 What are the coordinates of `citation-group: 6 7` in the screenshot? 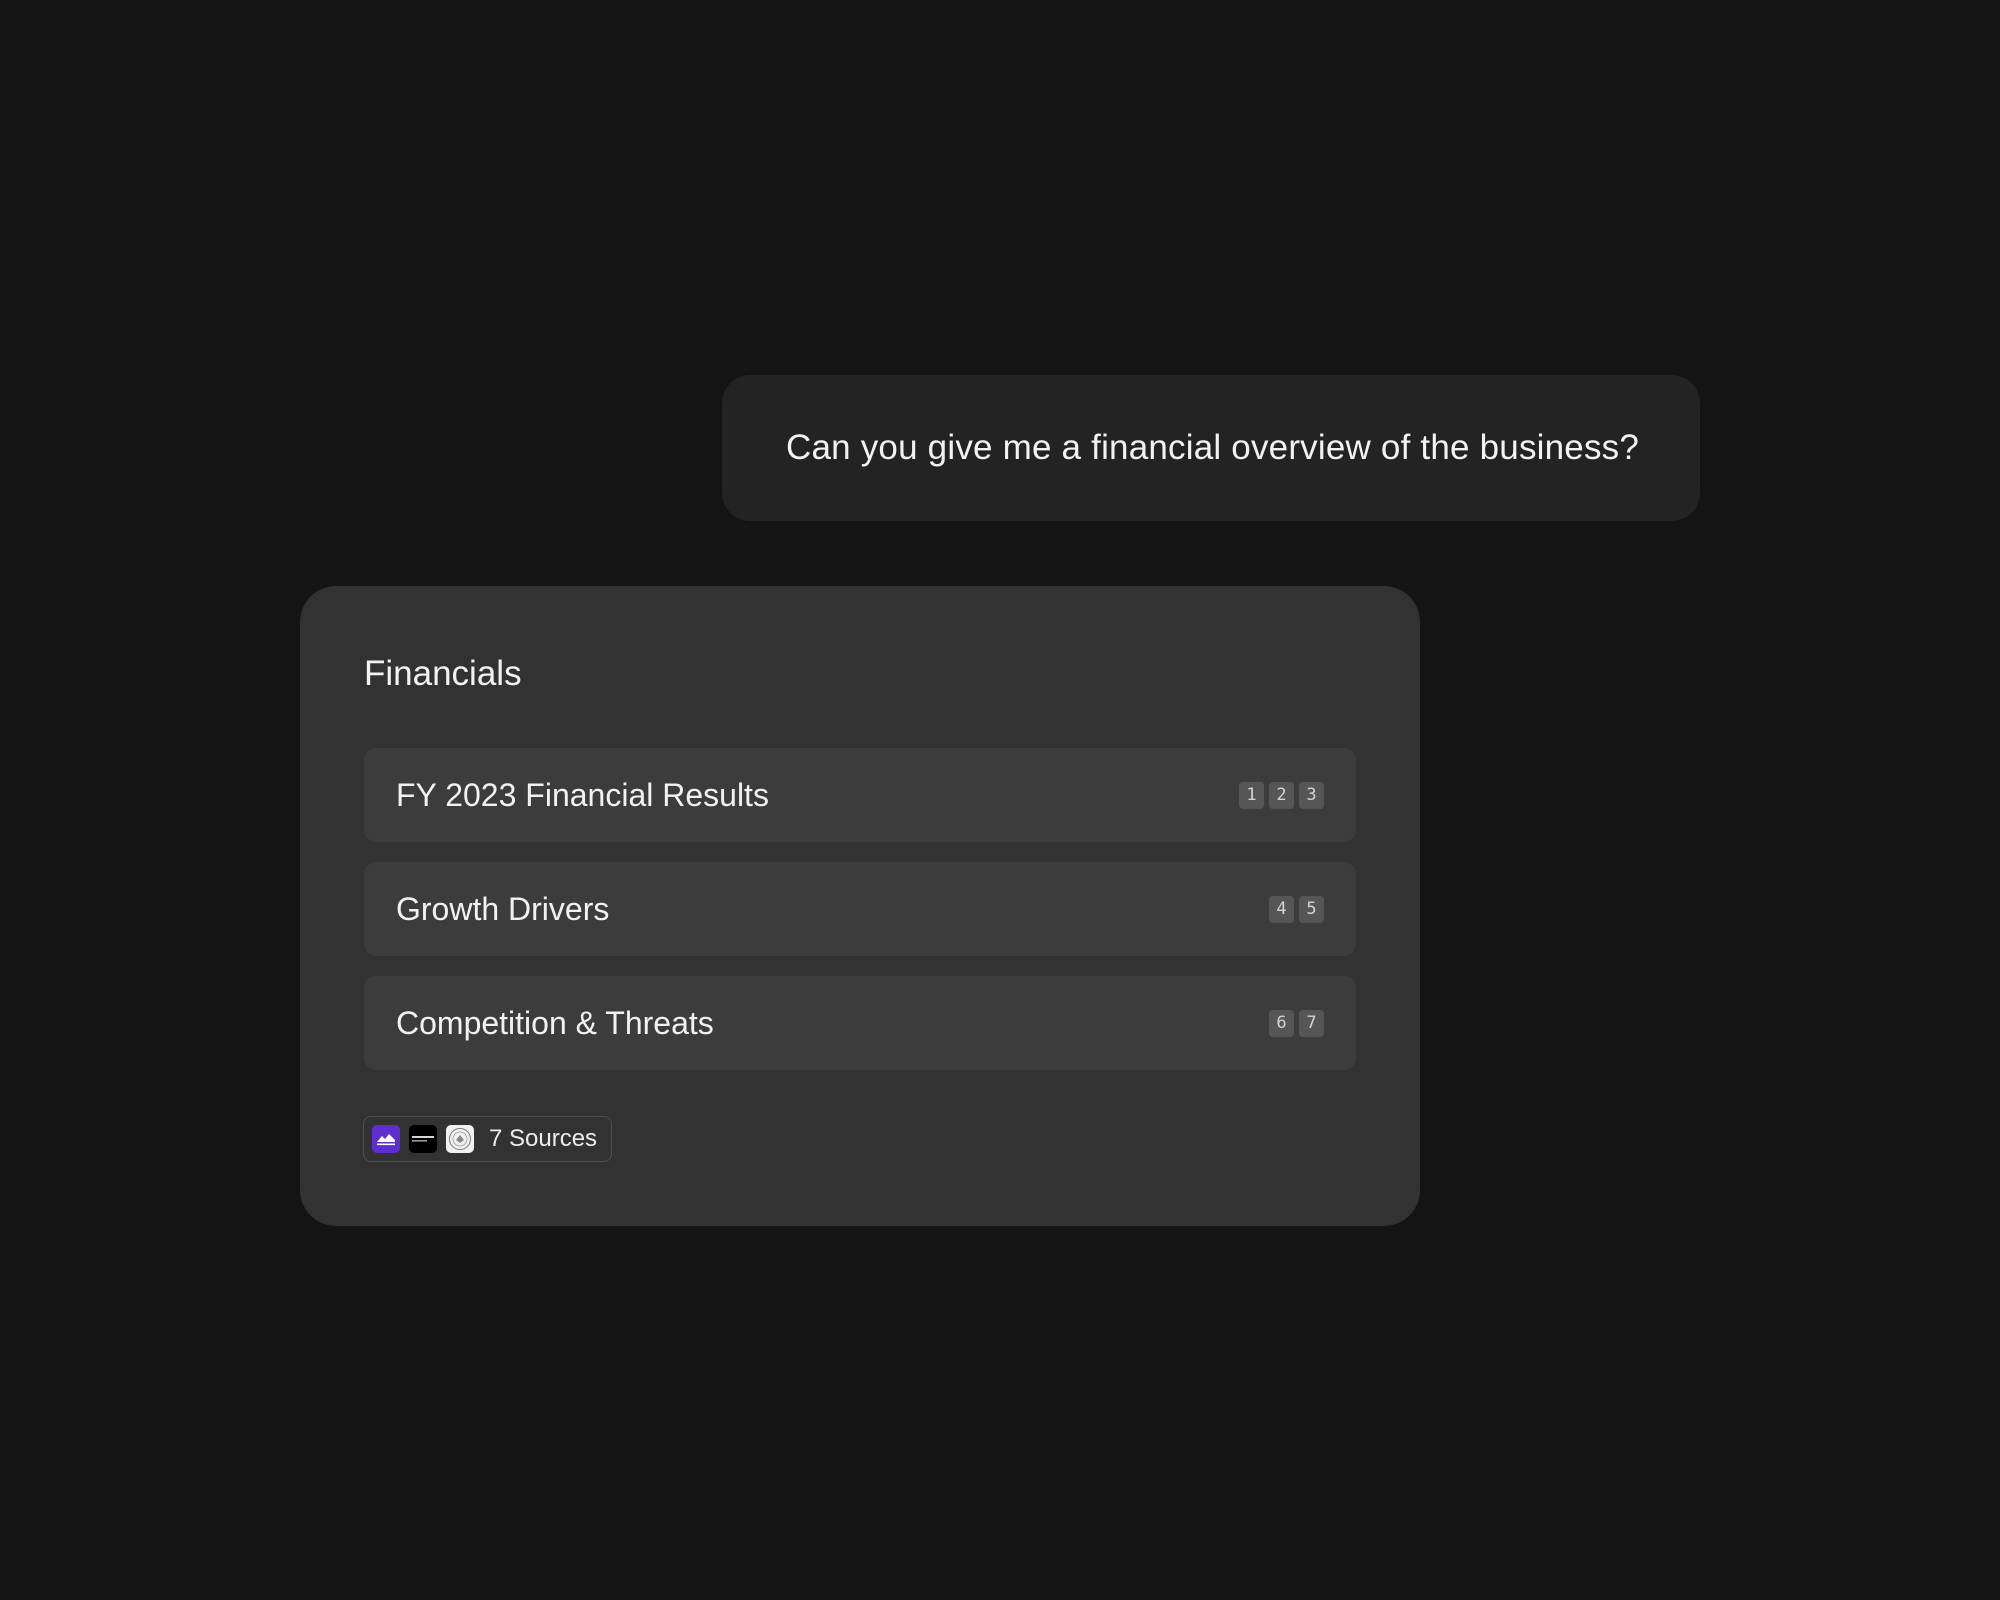 It's located at (1296, 1023).